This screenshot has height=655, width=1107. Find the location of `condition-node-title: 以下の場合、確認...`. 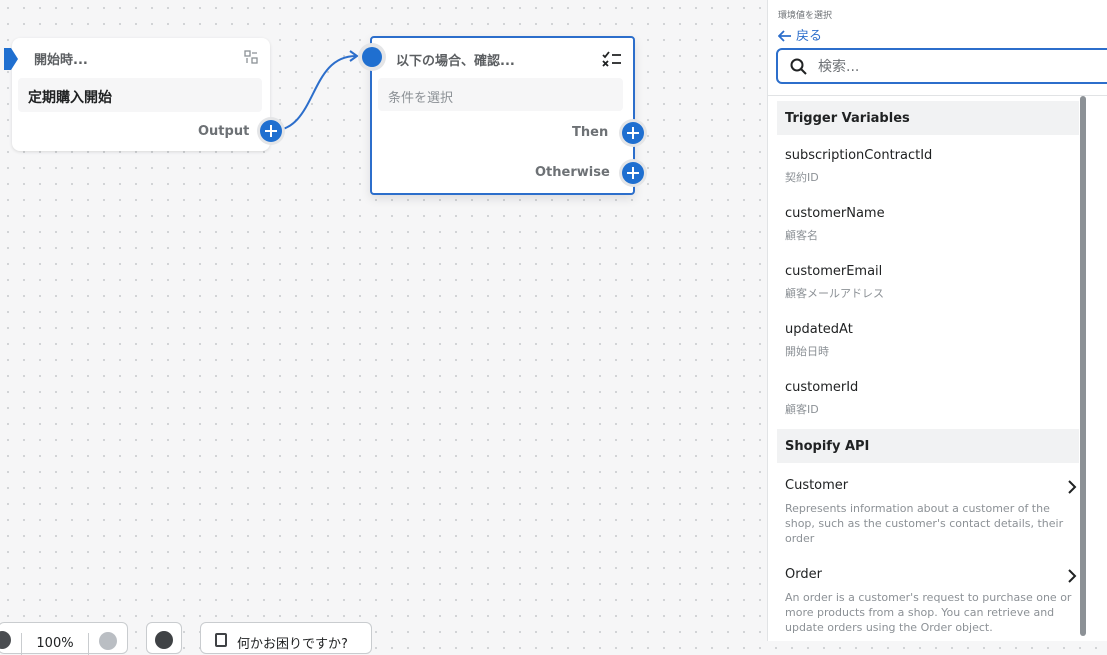

condition-node-title: 以下の場合、確認... is located at coordinates (455, 61).